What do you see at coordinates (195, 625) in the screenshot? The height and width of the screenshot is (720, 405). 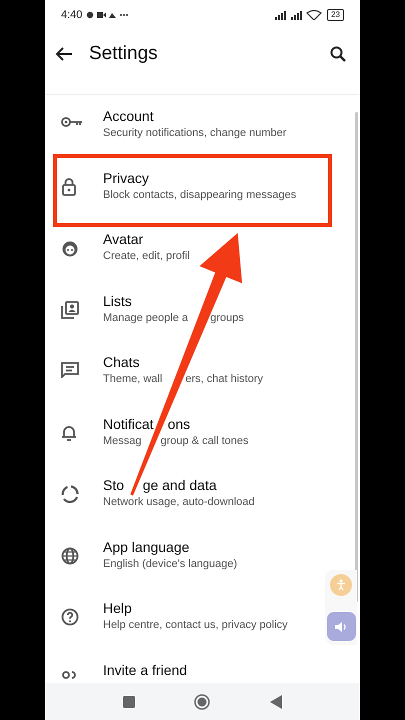 I see `item-subtitle: Help centre, contact us, privacy policy` at bounding box center [195, 625].